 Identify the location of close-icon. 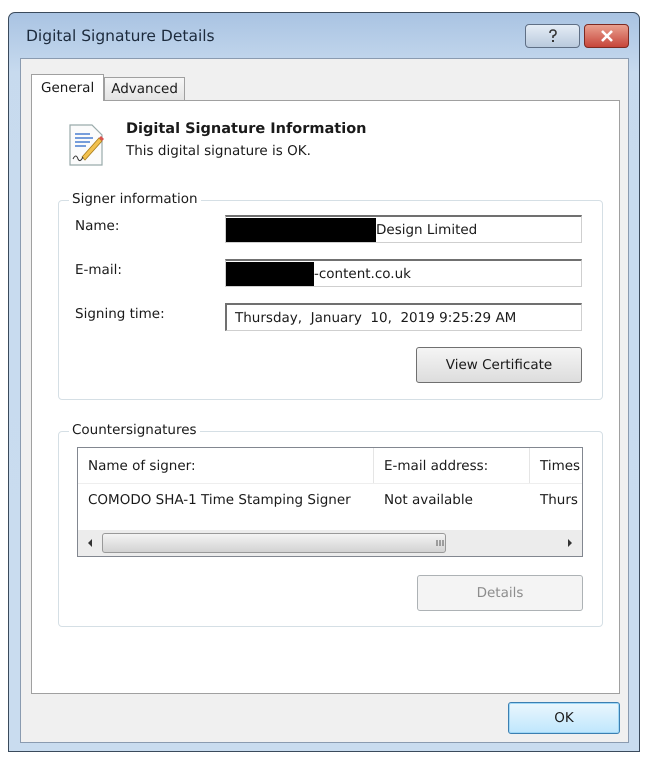
(607, 36).